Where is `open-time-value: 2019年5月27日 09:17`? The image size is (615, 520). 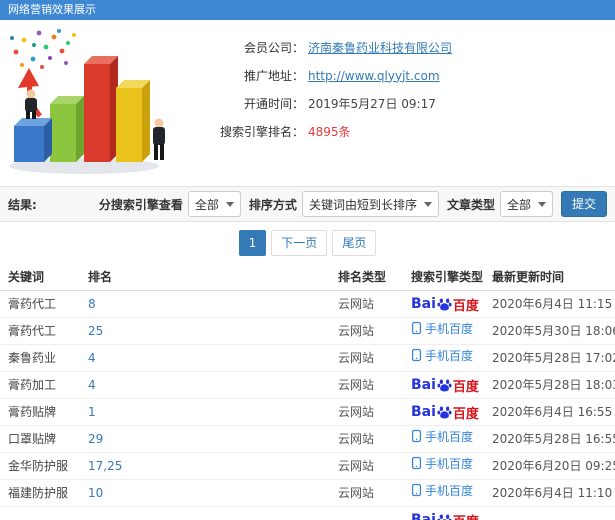
open-time-value: 2019年5月27日 09:17 is located at coordinates (372, 104).